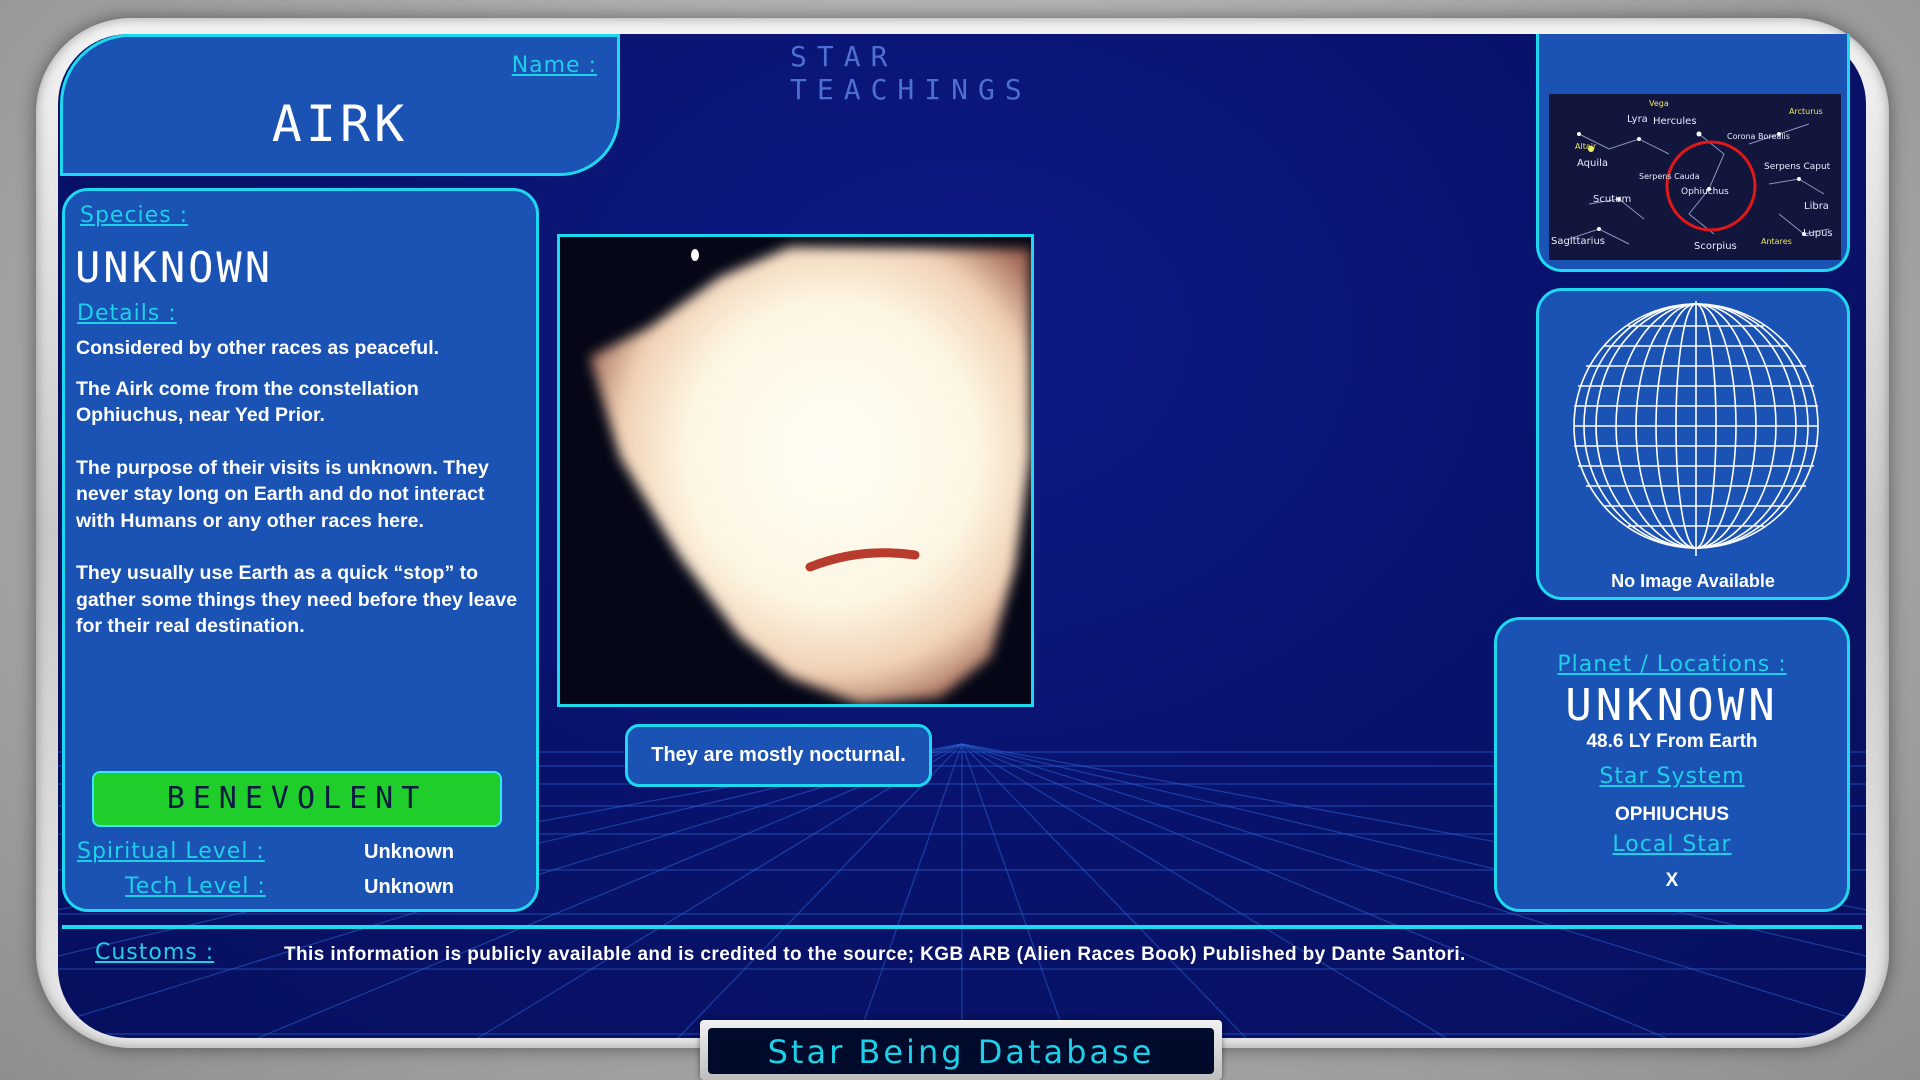 Image resolution: width=1920 pixels, height=1080 pixels. I want to click on name-label: Name :, so click(554, 65).